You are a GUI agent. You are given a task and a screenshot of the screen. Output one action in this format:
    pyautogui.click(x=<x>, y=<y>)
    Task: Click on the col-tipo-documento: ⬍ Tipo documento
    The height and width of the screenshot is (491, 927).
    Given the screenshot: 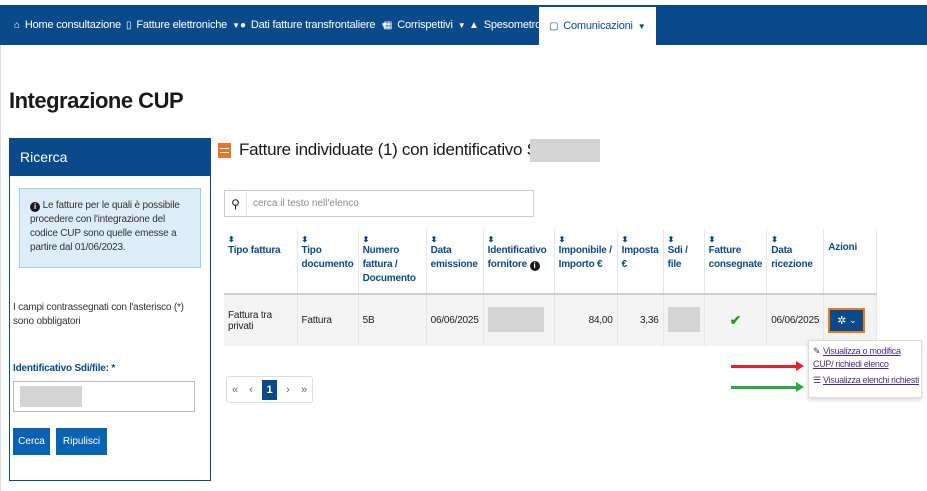 What is the action you would take?
    pyautogui.click(x=328, y=262)
    